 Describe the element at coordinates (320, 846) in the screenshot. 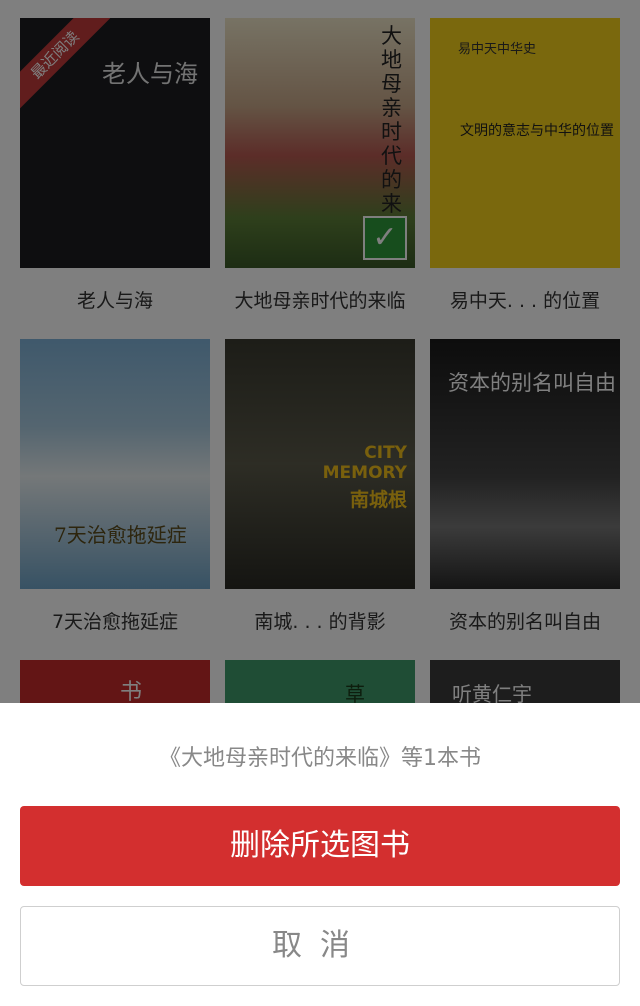

I see `delete-selected-button: 删除所选图书` at that location.